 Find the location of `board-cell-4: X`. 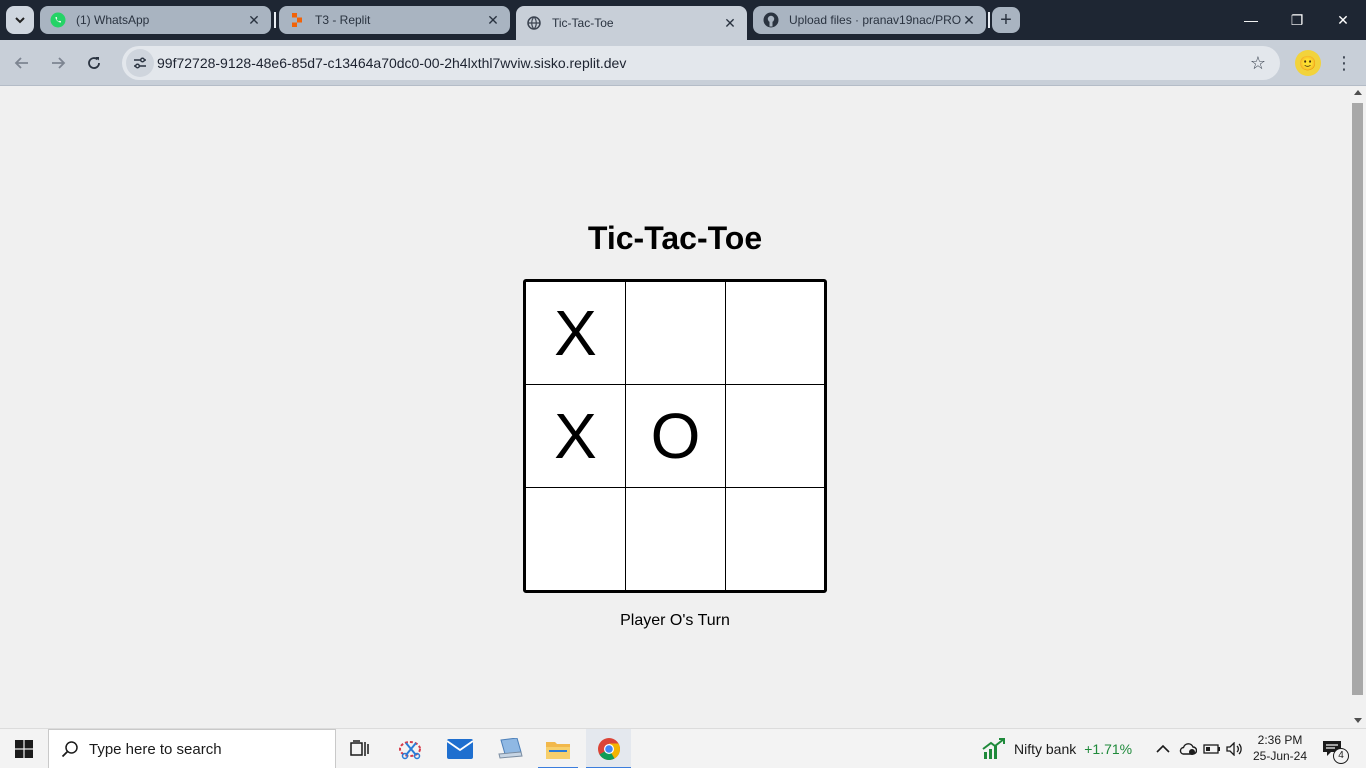

board-cell-4: X is located at coordinates (576, 436).